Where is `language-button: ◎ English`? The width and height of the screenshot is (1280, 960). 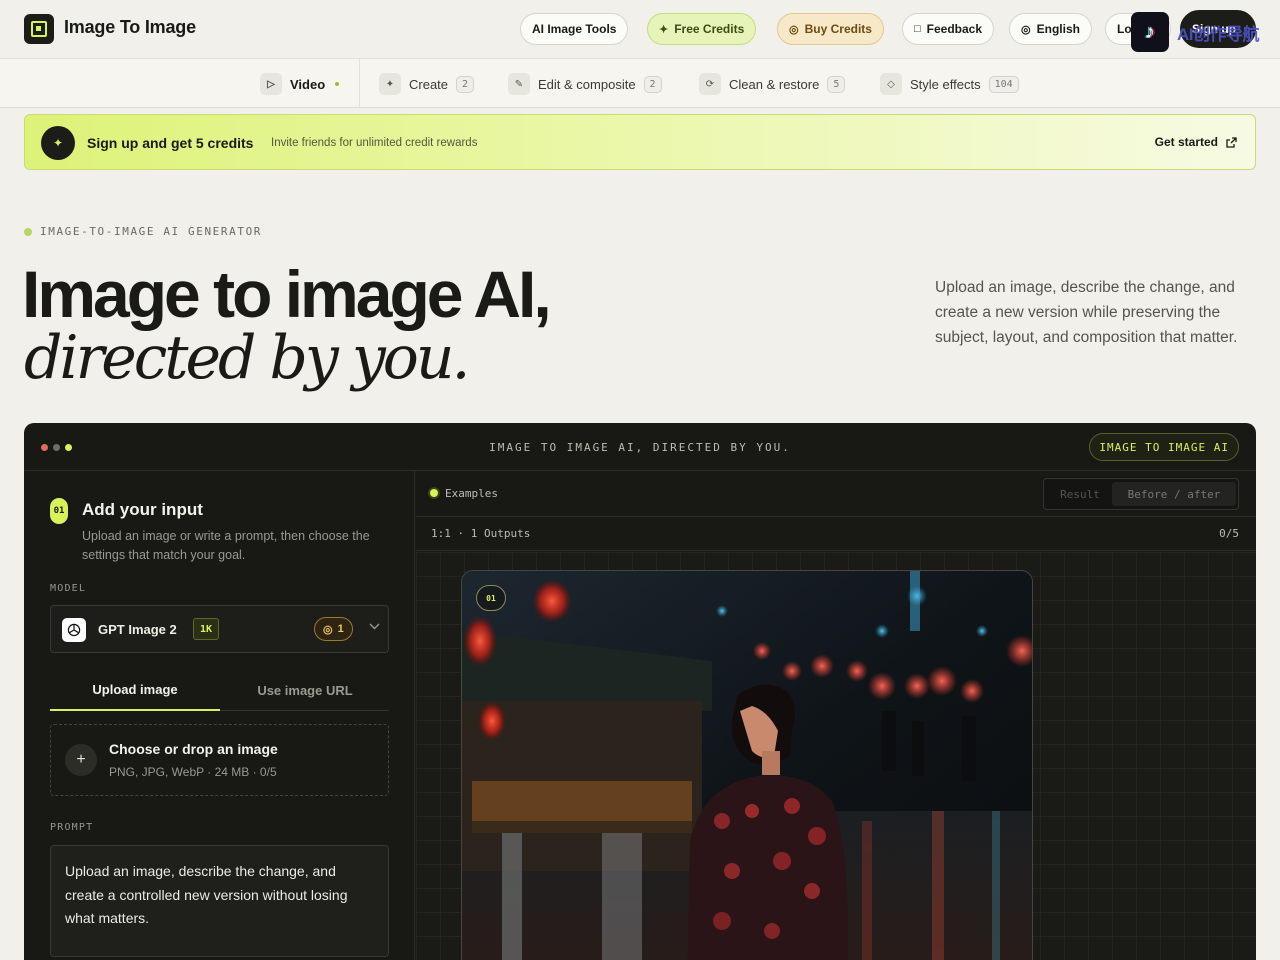
language-button: ◎ English is located at coordinates (1050, 29).